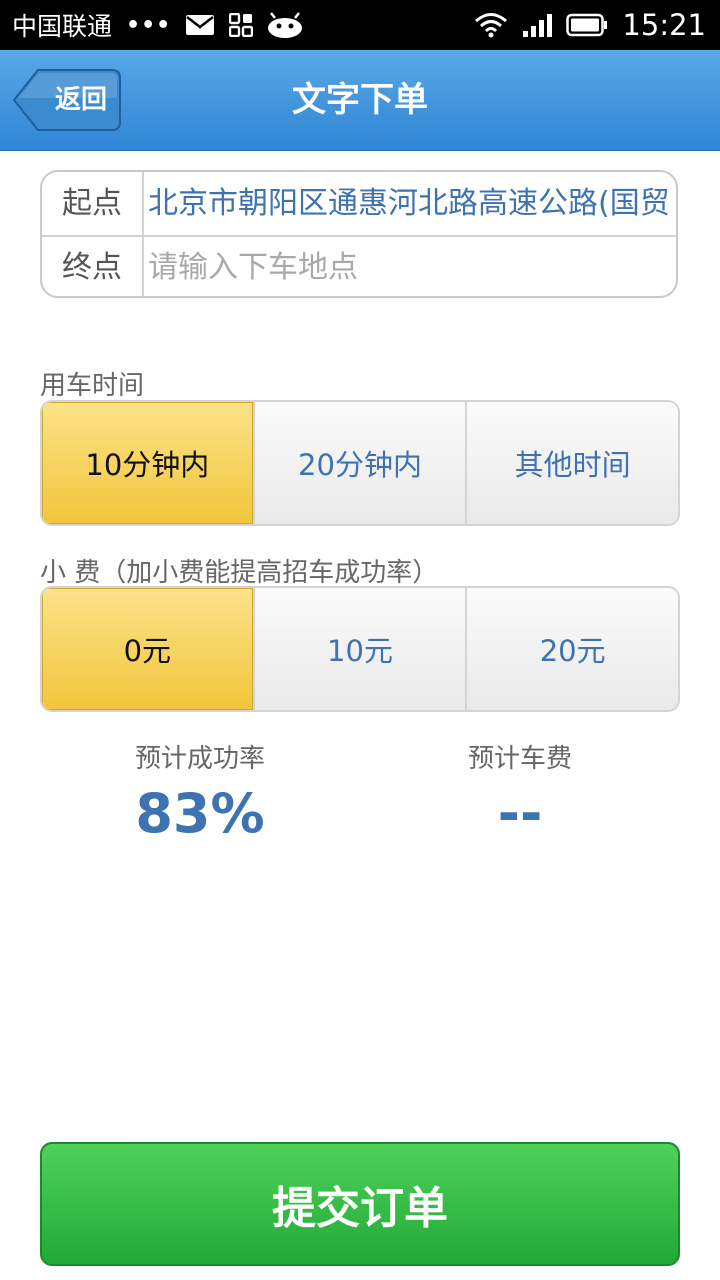  What do you see at coordinates (62, 26) in the screenshot?
I see `carrier-name: 中国联通` at bounding box center [62, 26].